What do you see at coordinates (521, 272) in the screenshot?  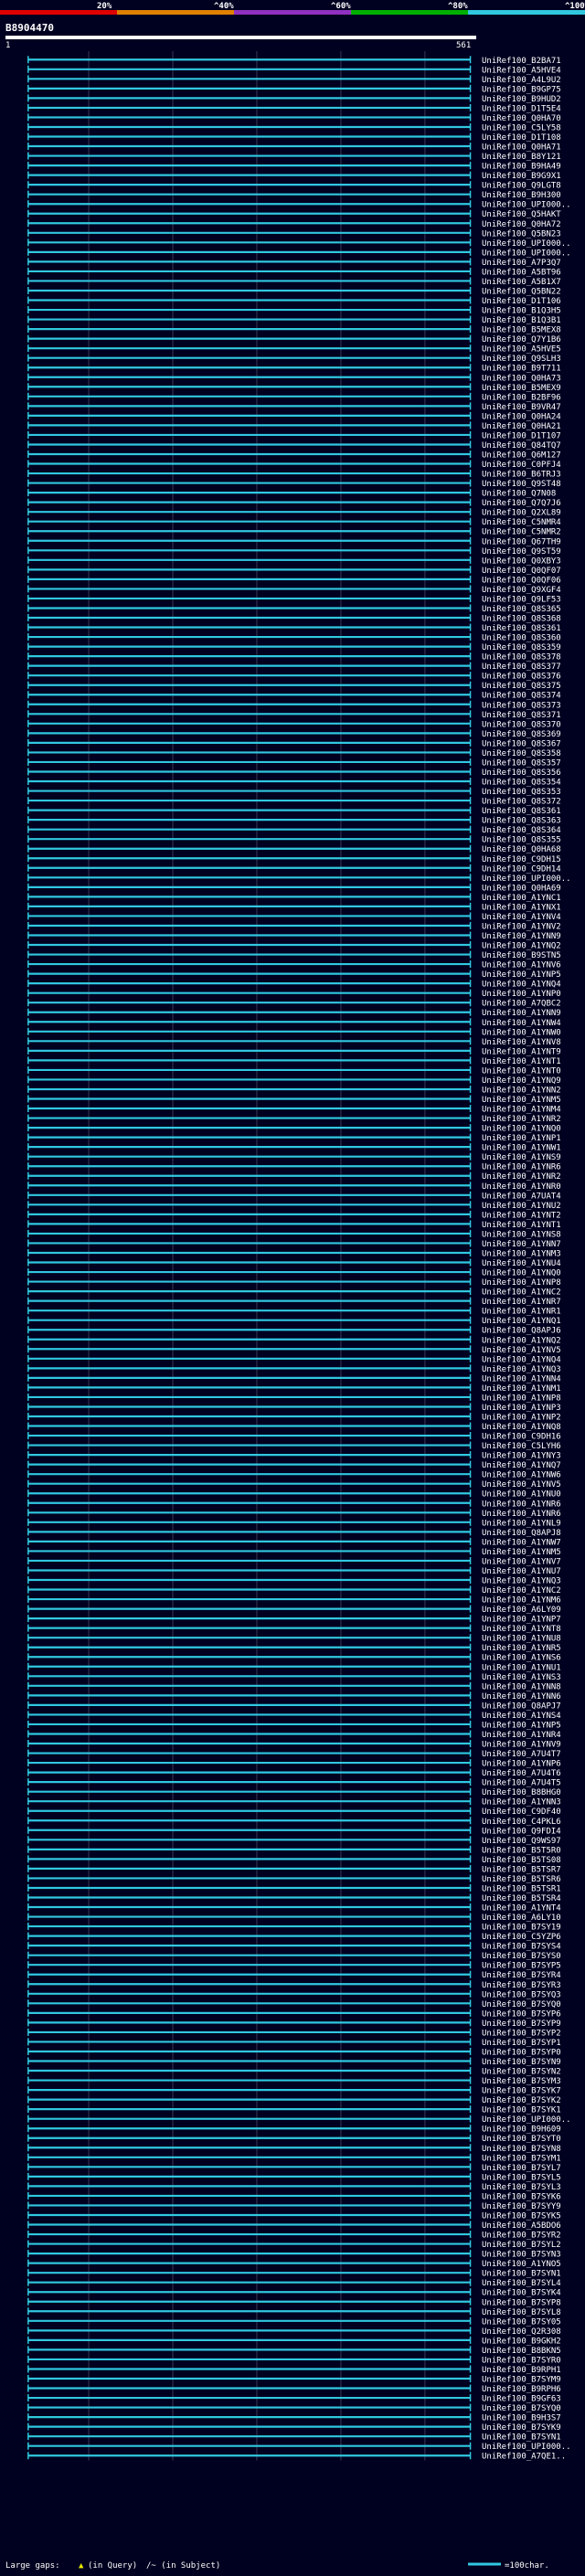 I see `hit-label: UniRef100_A5BT96` at bounding box center [521, 272].